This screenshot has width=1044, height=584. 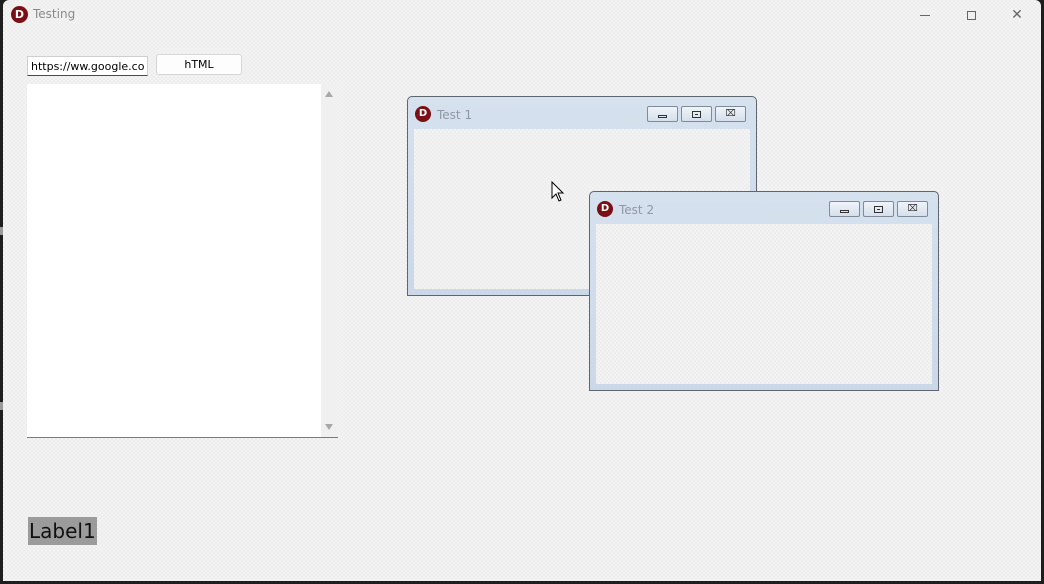 What do you see at coordinates (54, 14) in the screenshot?
I see `window-title: Testing` at bounding box center [54, 14].